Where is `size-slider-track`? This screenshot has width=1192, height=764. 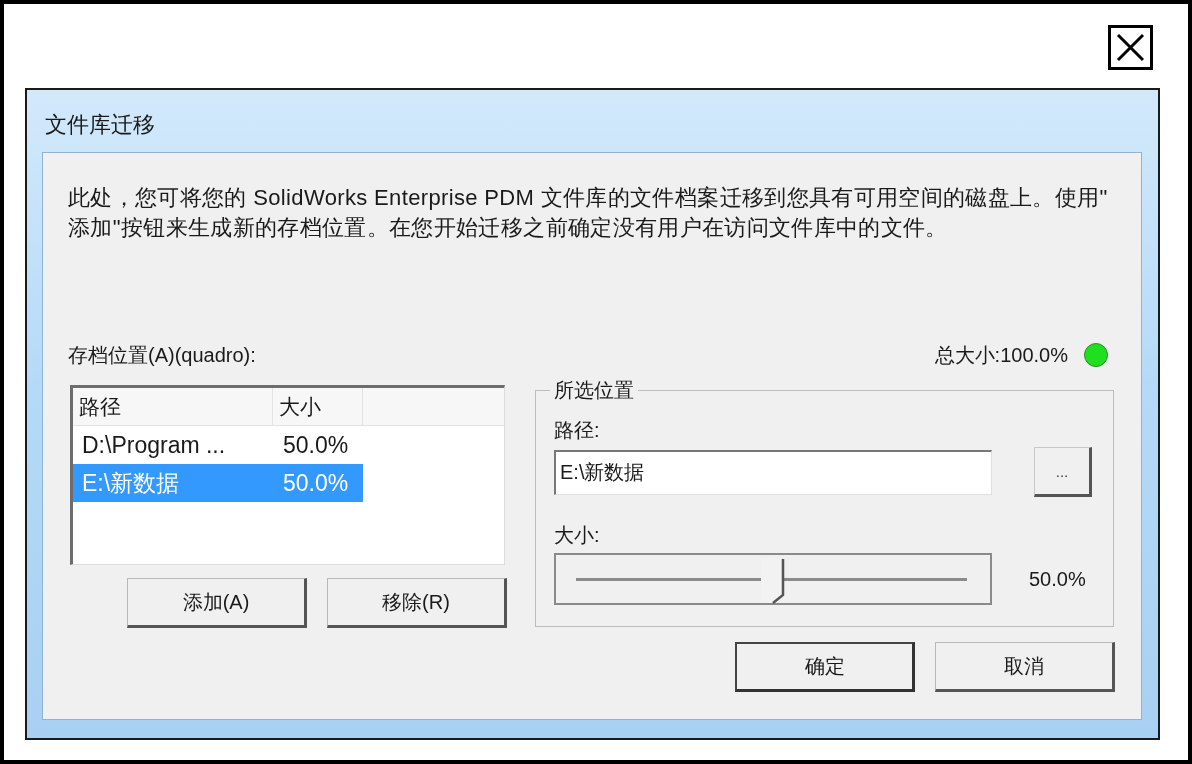
size-slider-track is located at coordinates (773, 579).